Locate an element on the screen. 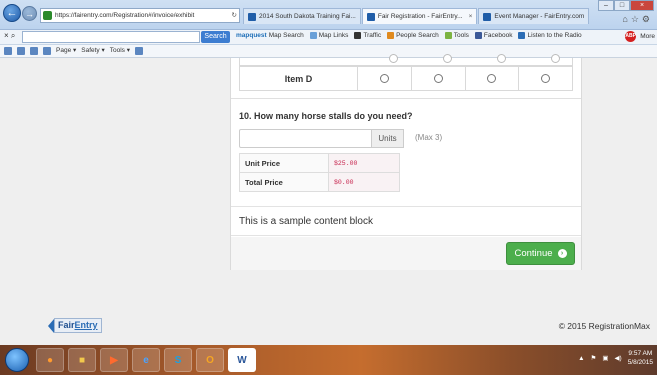  logo-text-entry: Entry is located at coordinates (86, 325).